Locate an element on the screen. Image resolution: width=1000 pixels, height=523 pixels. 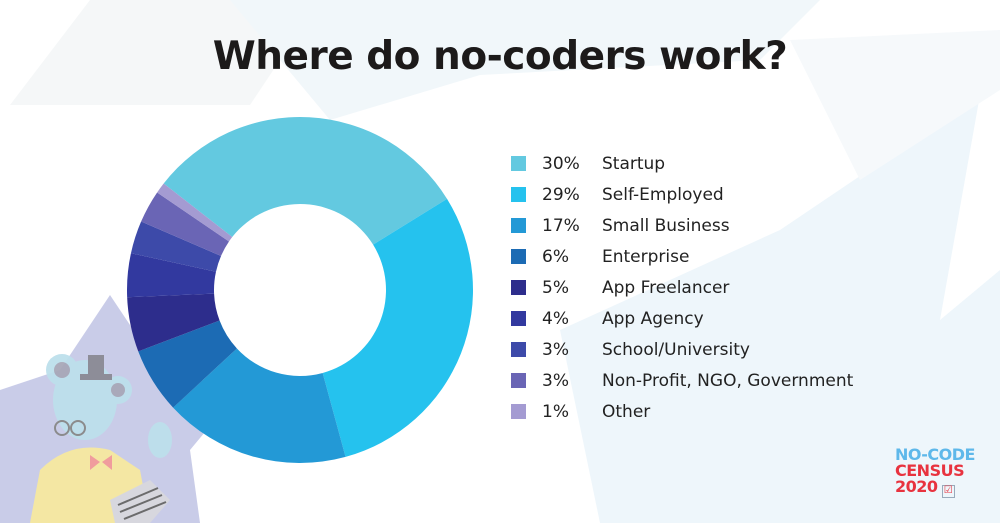
legend-item: 1% Other is located at coordinates (682, 411).